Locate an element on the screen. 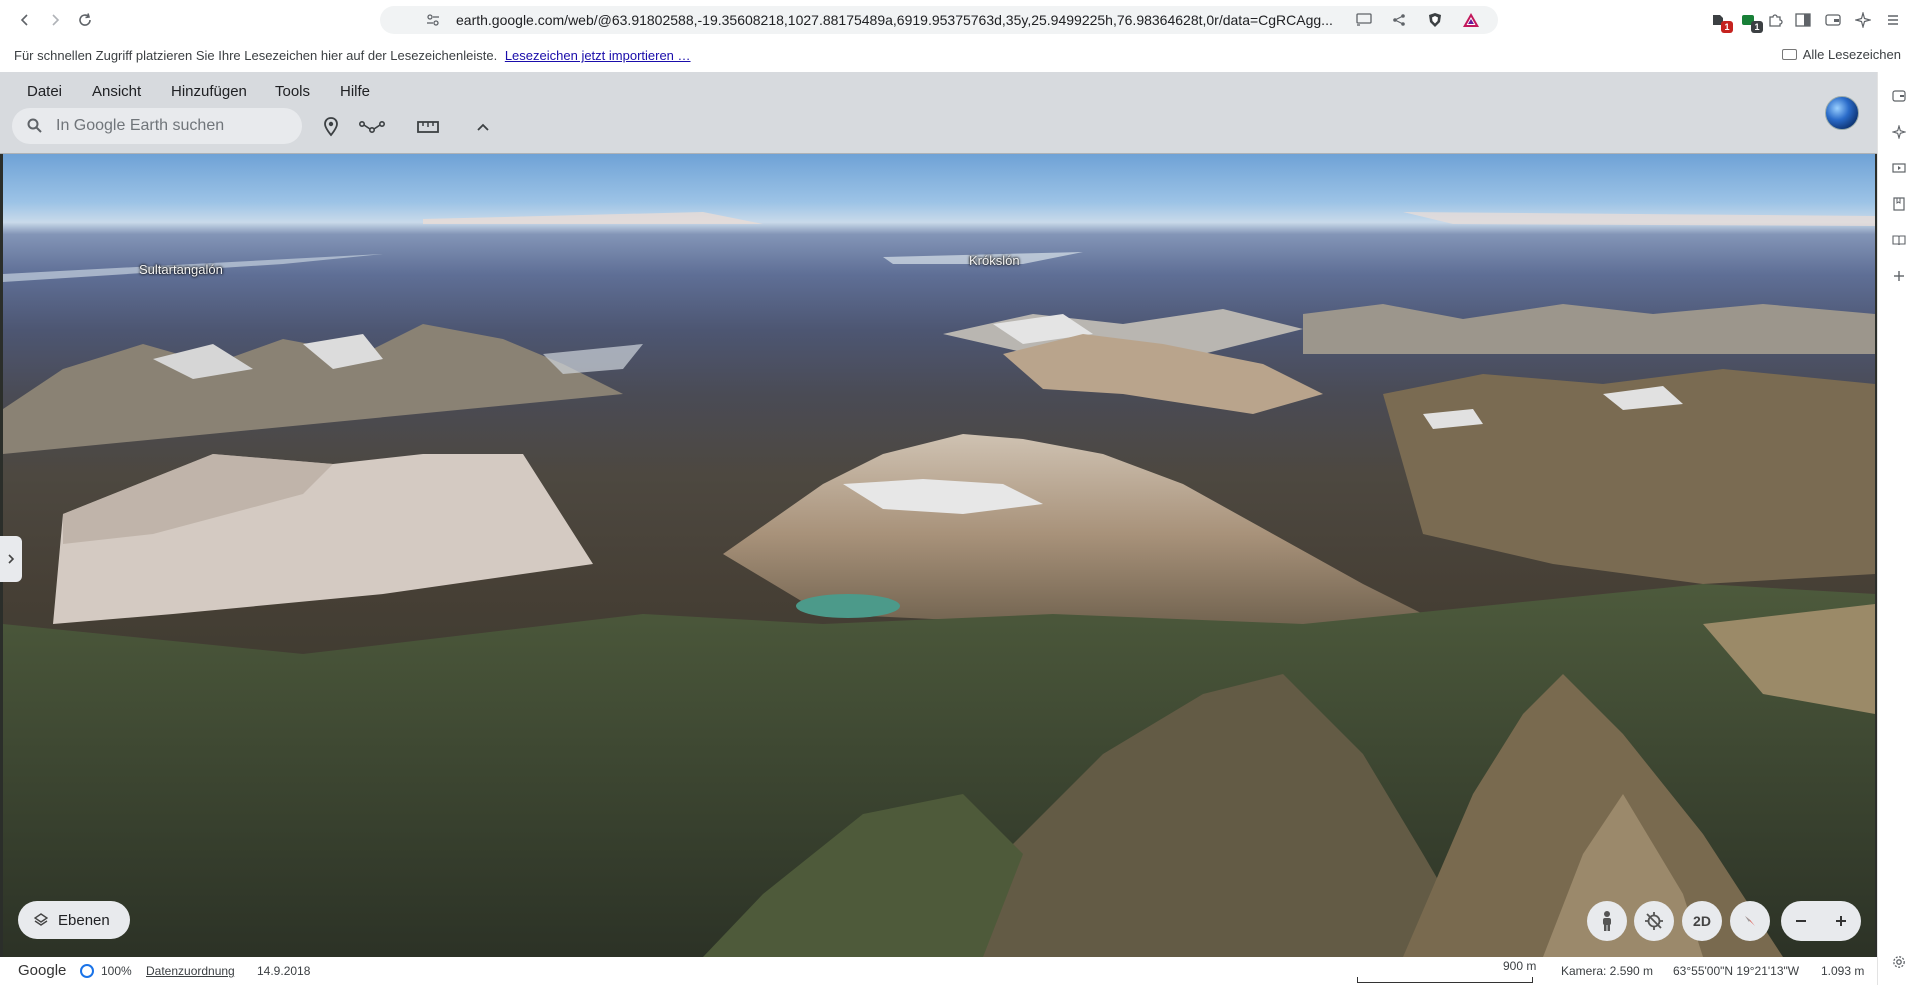 The width and height of the screenshot is (1919, 985). rail-leo-icon is located at coordinates (1899, 132).